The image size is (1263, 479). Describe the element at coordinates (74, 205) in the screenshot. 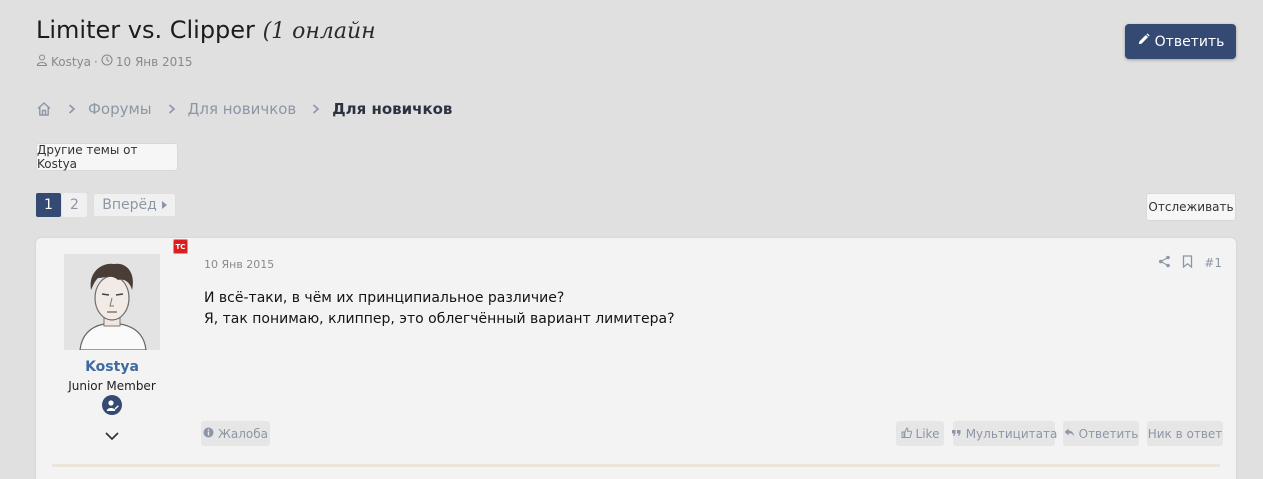

I see `page-2: 2` at that location.